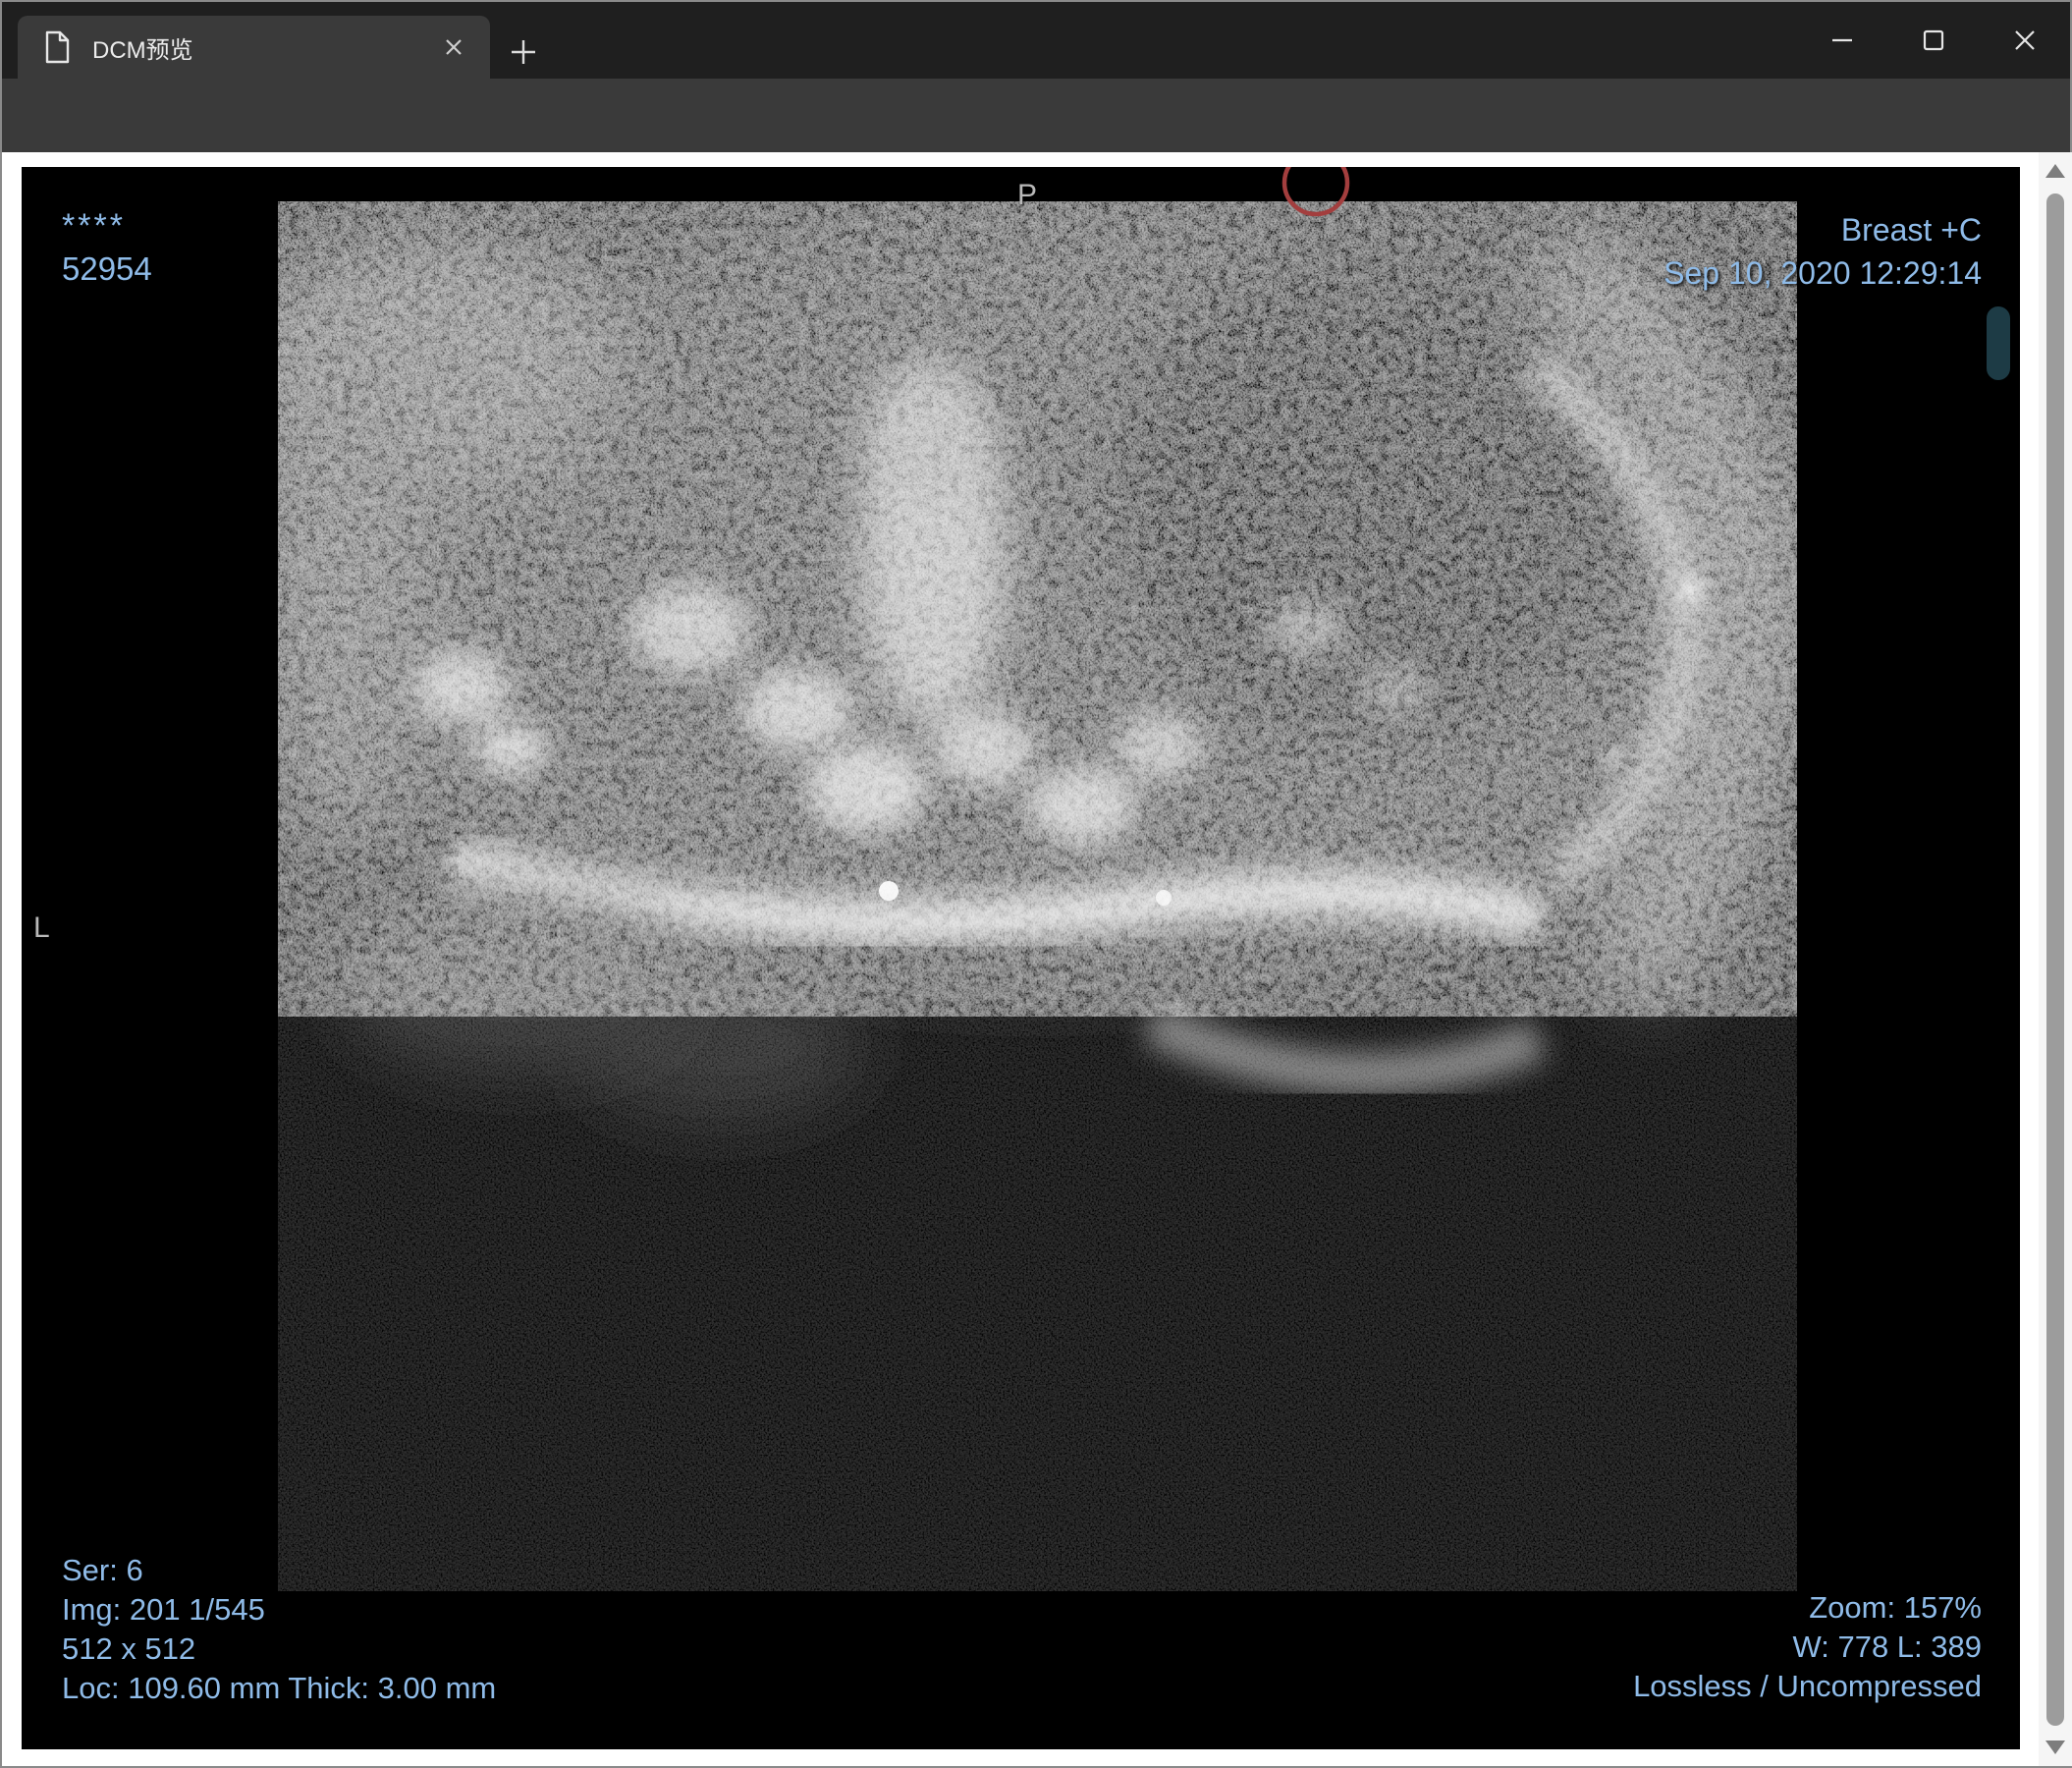  What do you see at coordinates (1027, 195) in the screenshot?
I see `orientation-marker-posterior: P` at bounding box center [1027, 195].